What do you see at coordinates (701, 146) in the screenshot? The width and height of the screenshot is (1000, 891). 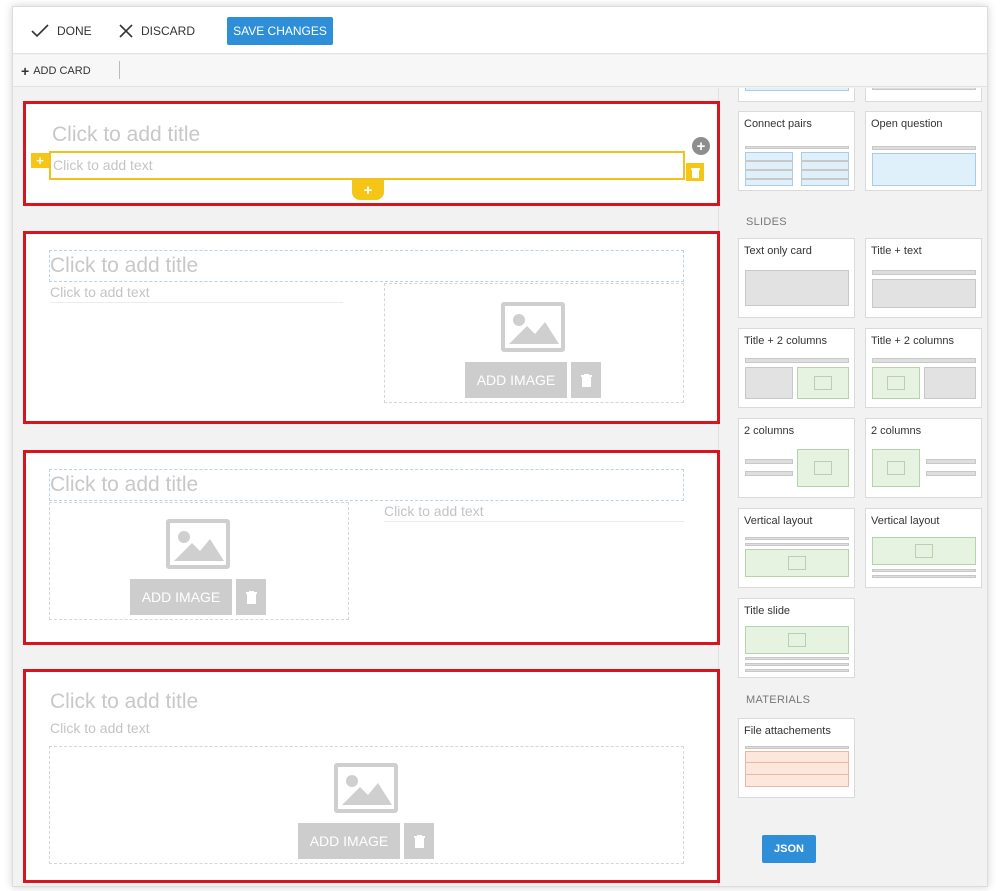 I see `add-block-circle-button: +` at bounding box center [701, 146].